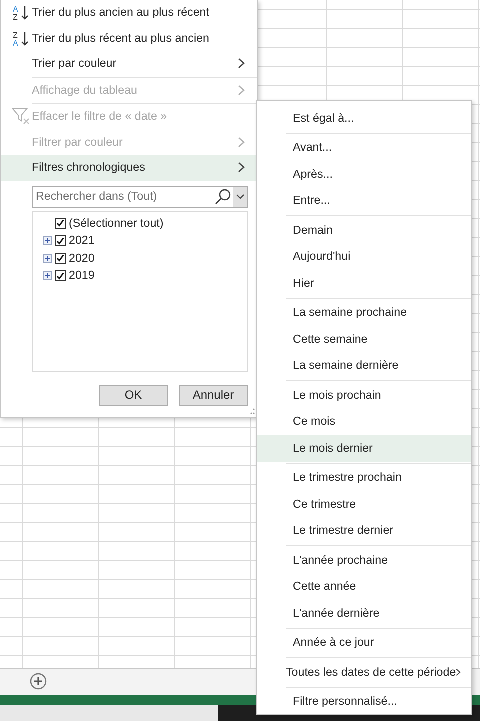 This screenshot has height=721, width=480. I want to click on menu-item: L'année dernière, so click(364, 613).